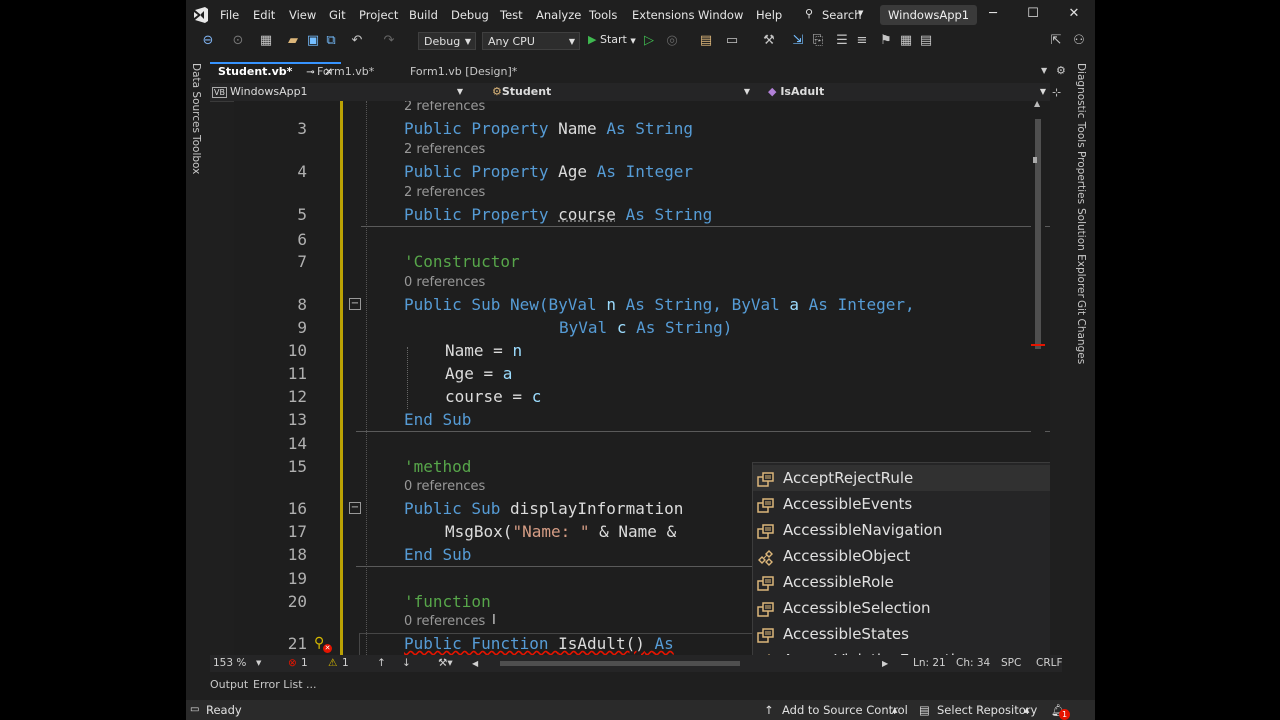 This screenshot has height=720, width=1280. Describe the element at coordinates (987, 710) in the screenshot. I see `select-repository-button: Select Repository` at that location.